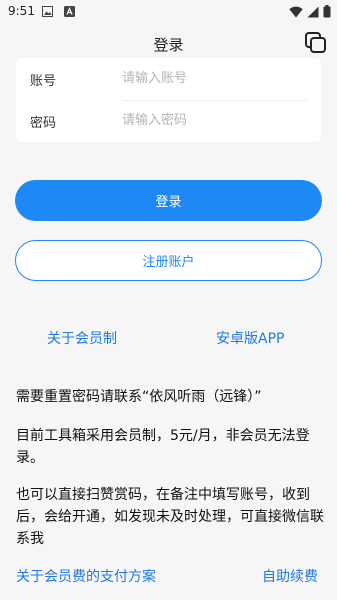 The height and width of the screenshot is (600, 337). I want to click on status-bar: 9:51, so click(168, 12).